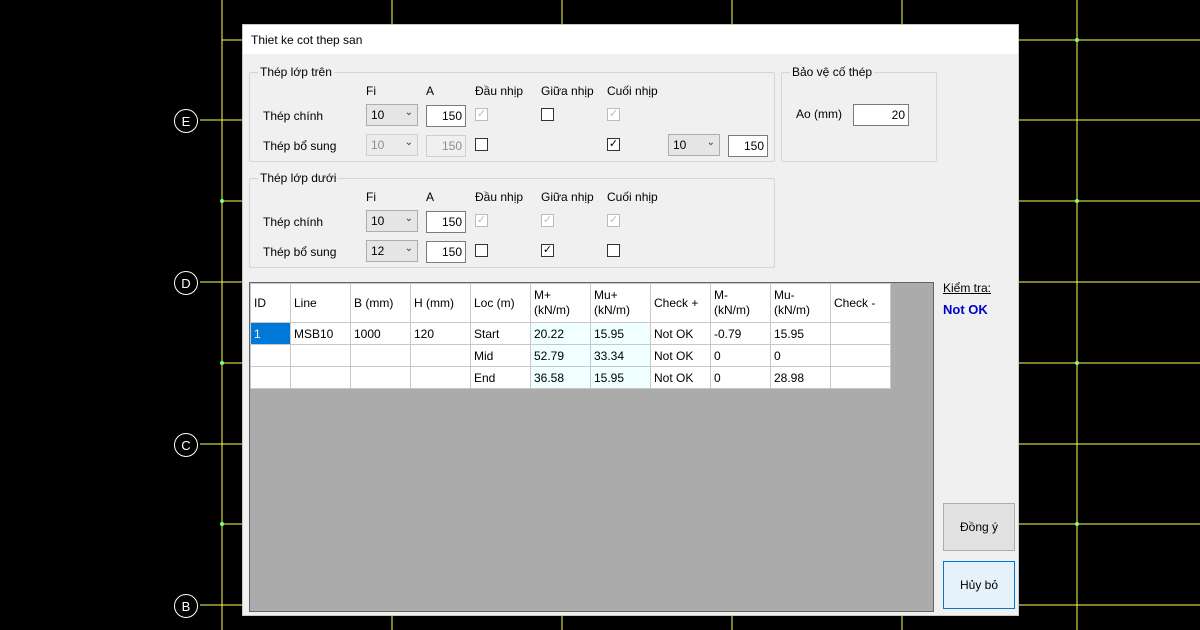 This screenshot has height=630, width=1200. Describe the element at coordinates (560, 333) in the screenshot. I see `cell: 20.22` at that location.